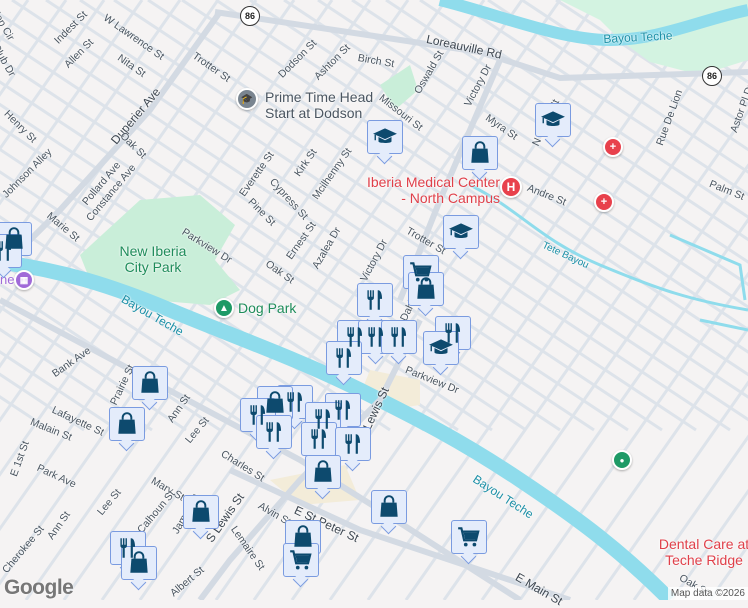 The height and width of the screenshot is (608, 748). Describe the element at coordinates (224, 308) in the screenshot. I see `tree-icon: ▲` at that location.